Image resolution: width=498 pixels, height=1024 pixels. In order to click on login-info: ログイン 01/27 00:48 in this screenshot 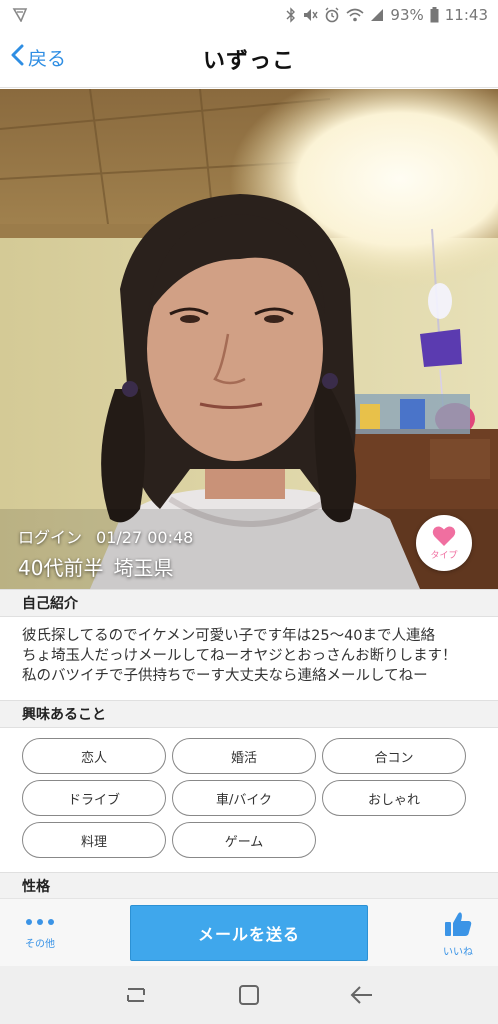, I will do `click(112, 536)`.